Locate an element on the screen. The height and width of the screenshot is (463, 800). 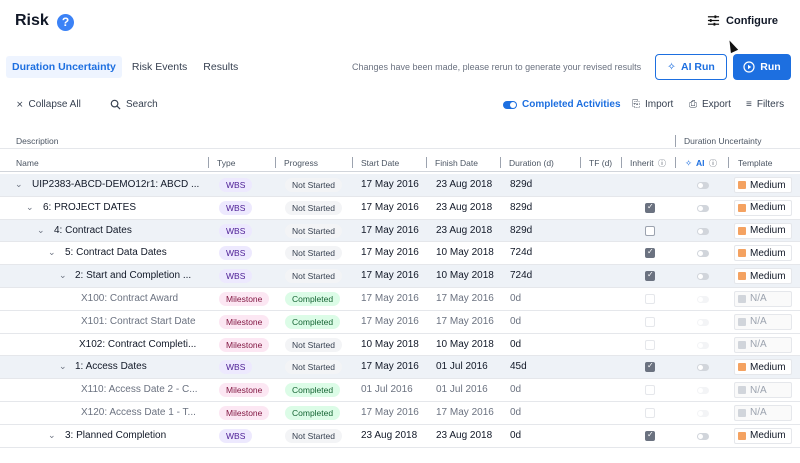
completed-activities-toggle: Completed Activities is located at coordinates (562, 104).